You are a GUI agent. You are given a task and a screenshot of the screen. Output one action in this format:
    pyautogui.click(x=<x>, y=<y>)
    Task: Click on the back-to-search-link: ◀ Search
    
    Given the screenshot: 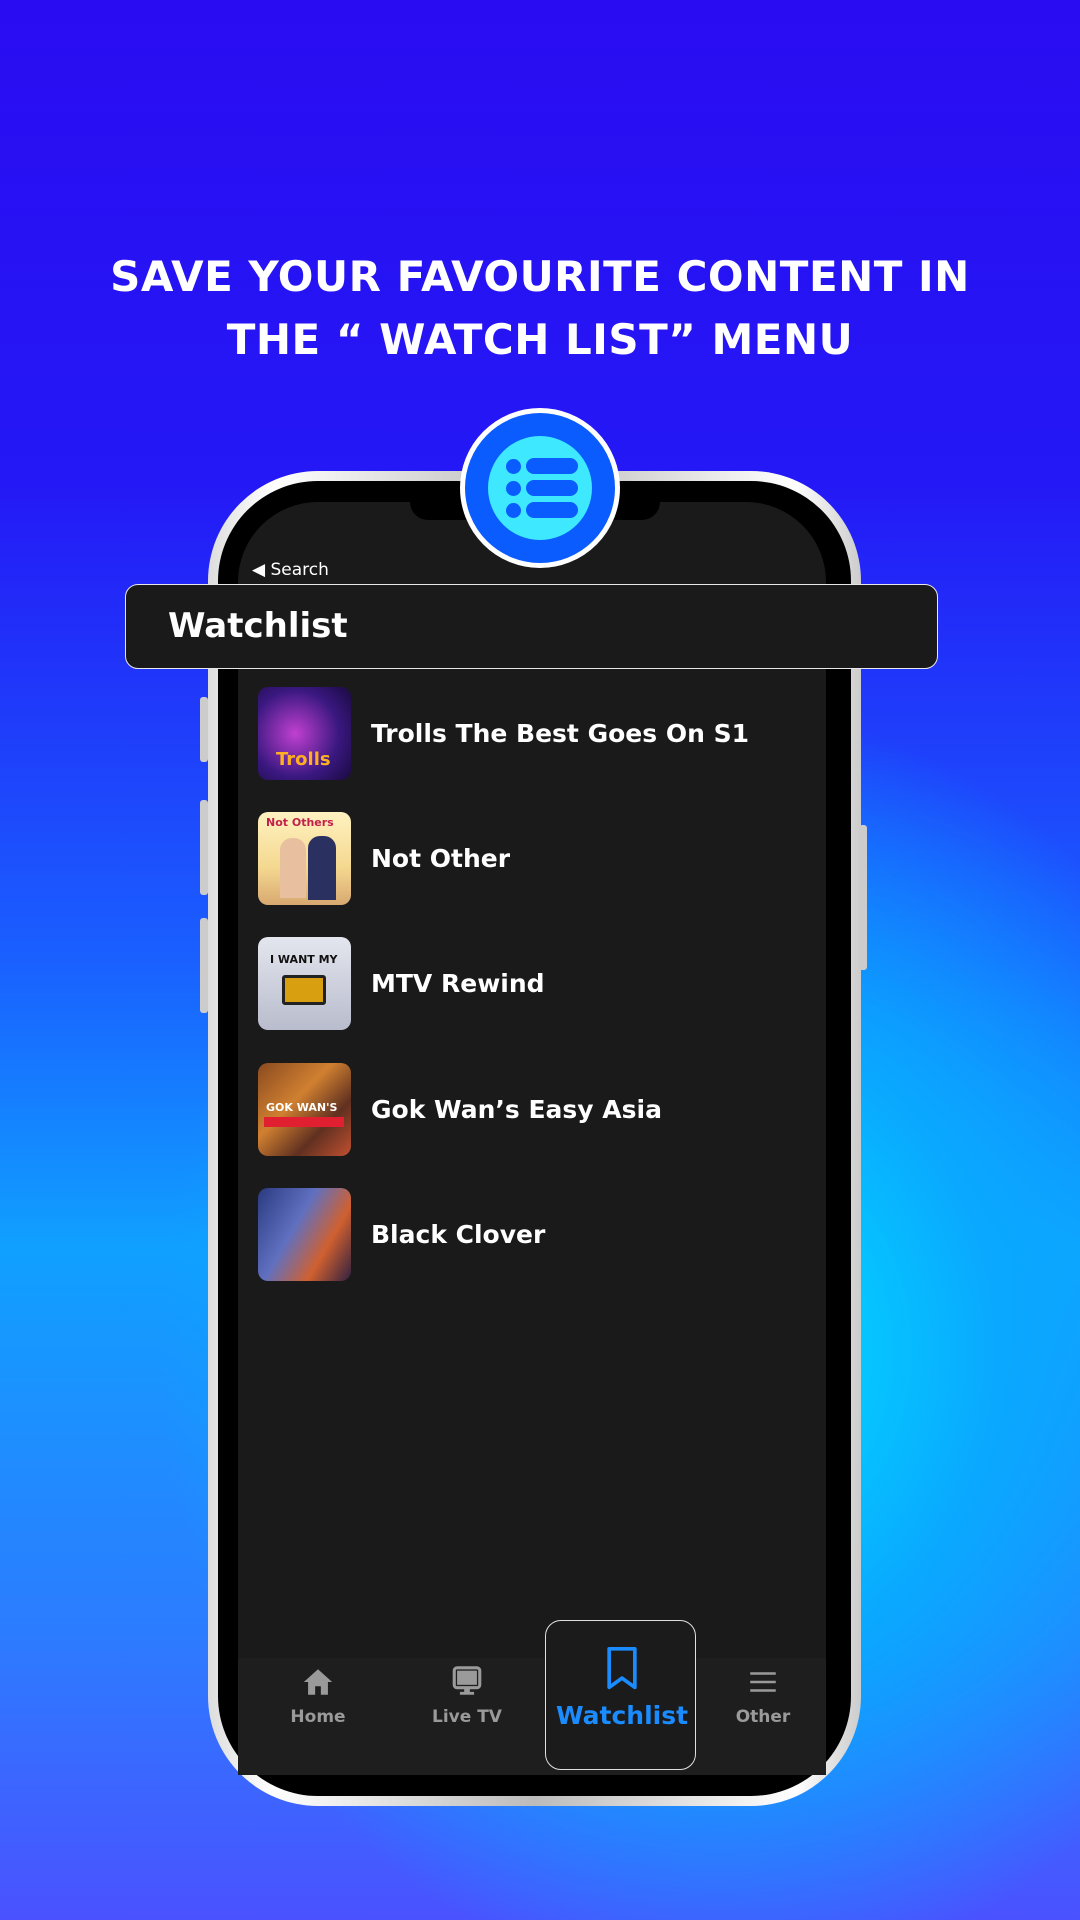 What is the action you would take?
    pyautogui.click(x=290, y=570)
    